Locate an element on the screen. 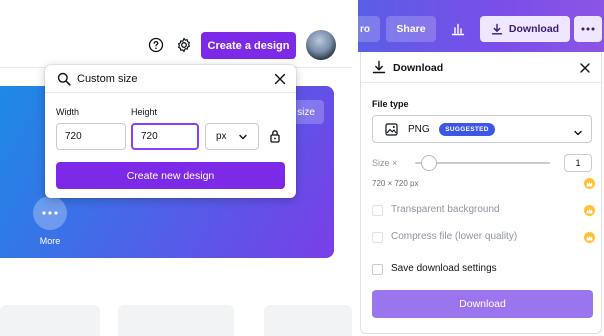 The height and width of the screenshot is (336, 604). size-label: Size × is located at coordinates (385, 163).